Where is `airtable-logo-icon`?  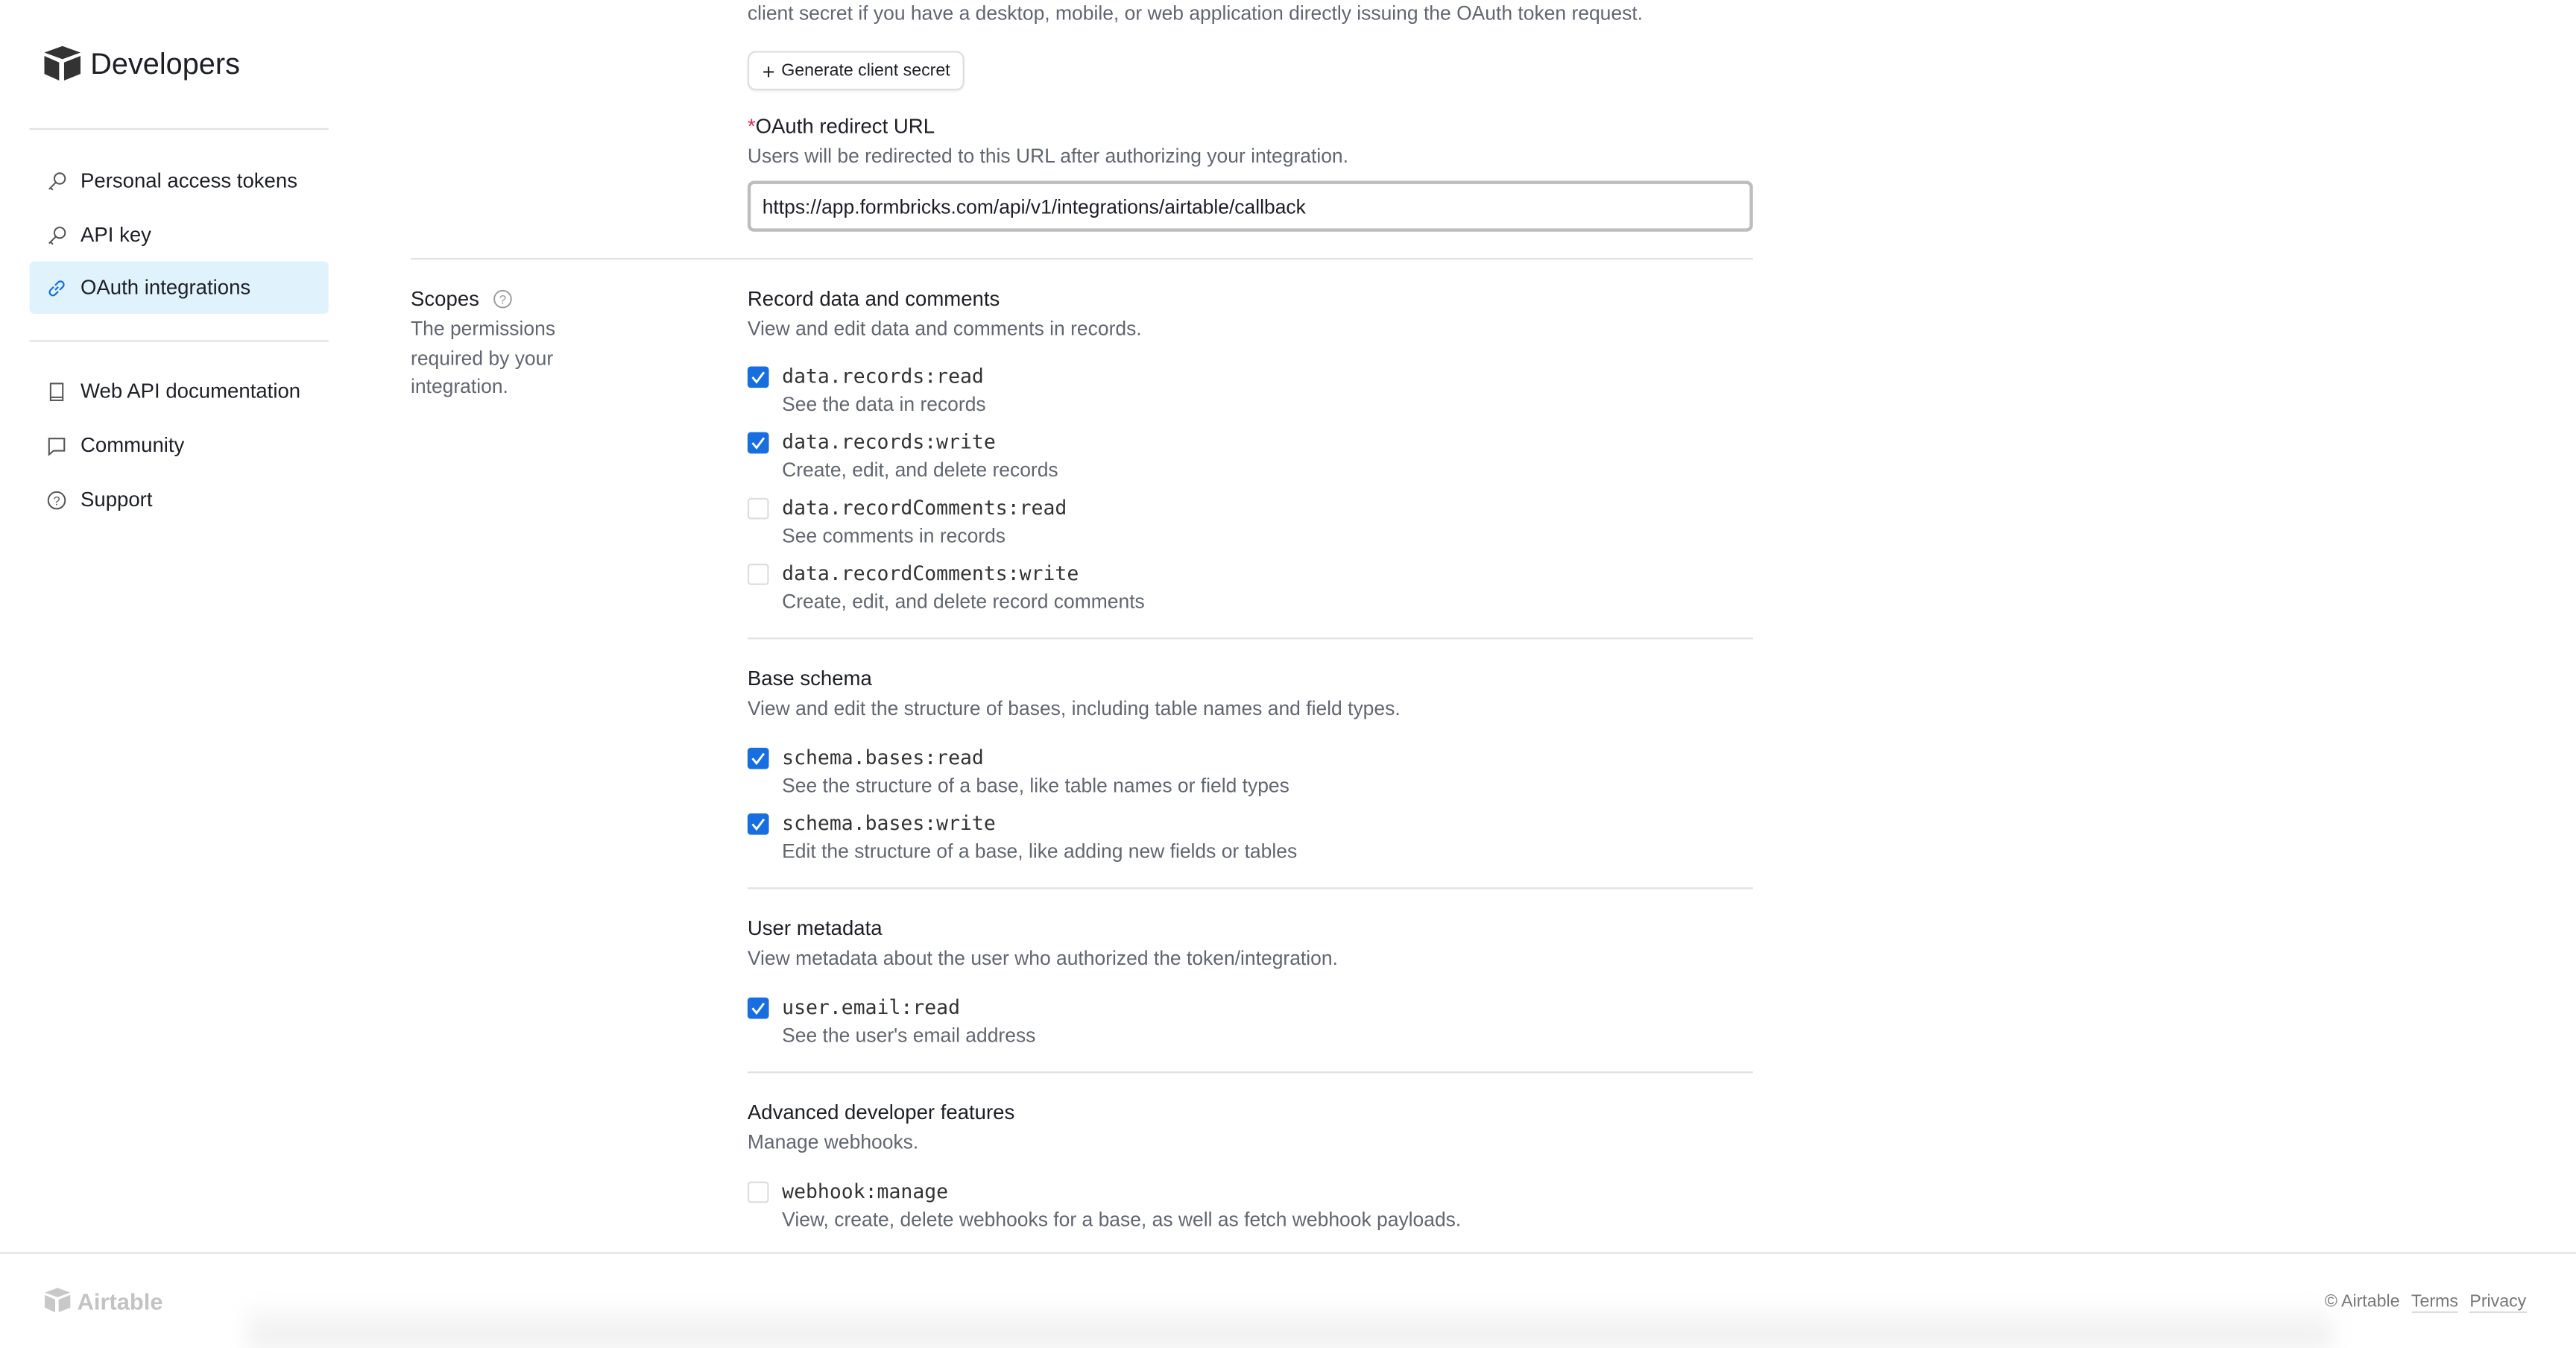
airtable-logo-icon is located at coordinates (58, 1300).